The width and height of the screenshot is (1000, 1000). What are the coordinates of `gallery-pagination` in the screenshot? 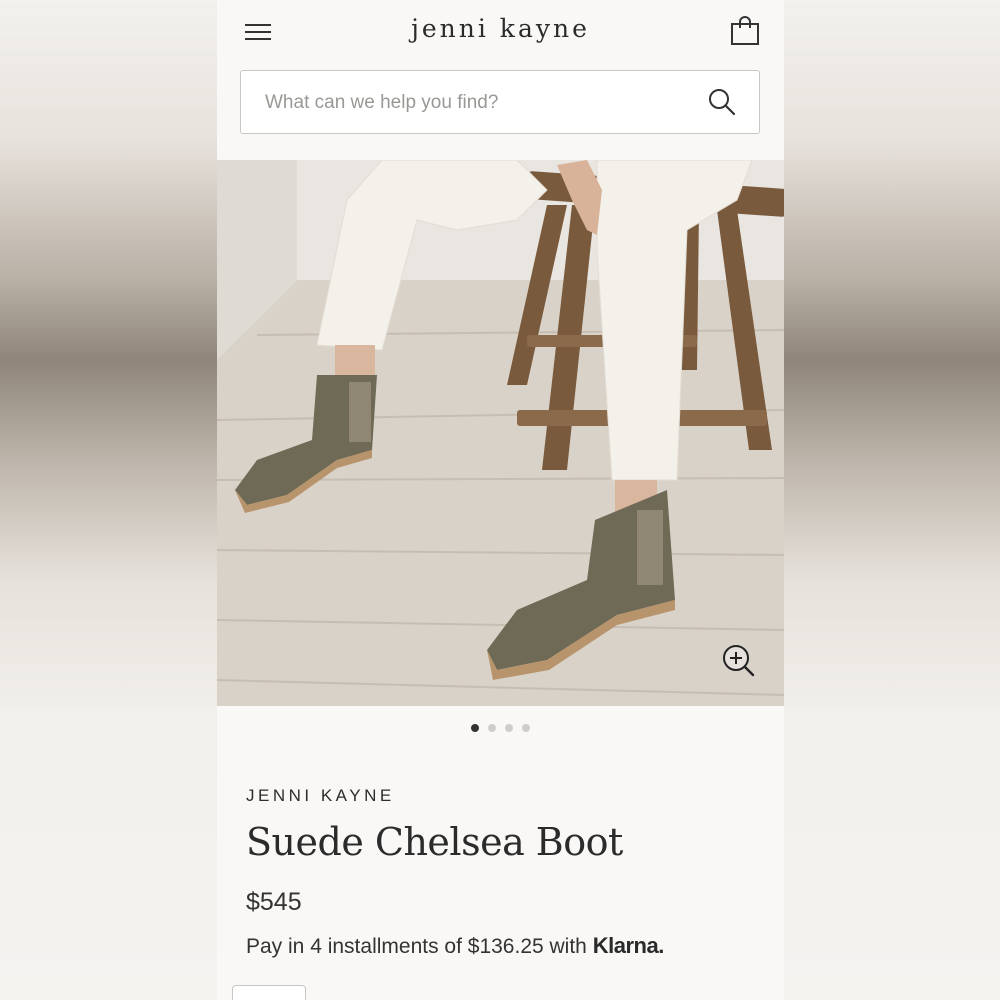 It's located at (500, 728).